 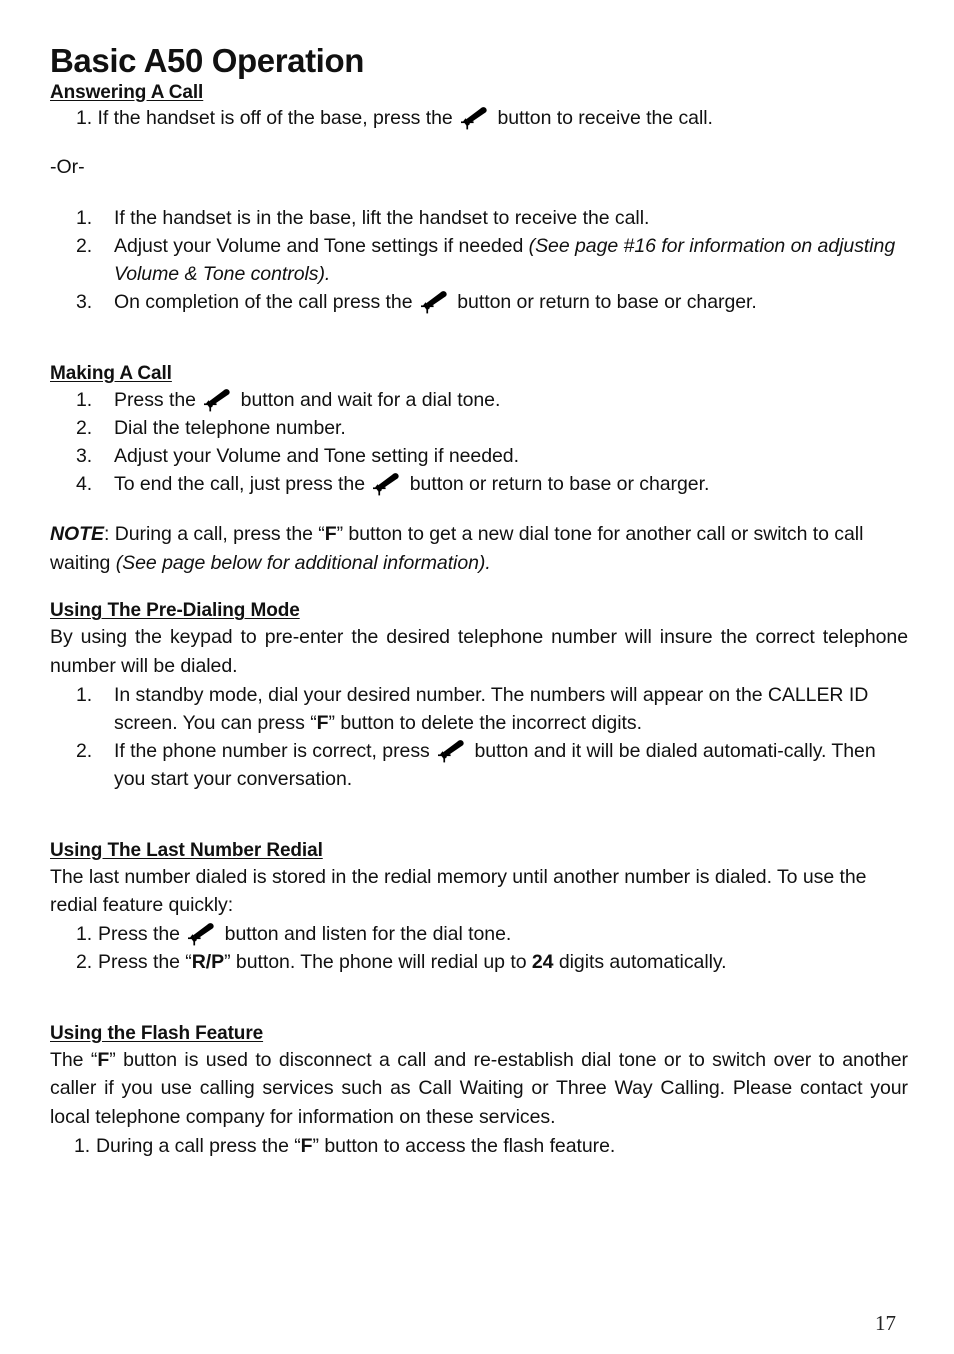 What do you see at coordinates (186, 850) in the screenshot?
I see `section-heading-last-number-redial: Using The Last Number Redial` at bounding box center [186, 850].